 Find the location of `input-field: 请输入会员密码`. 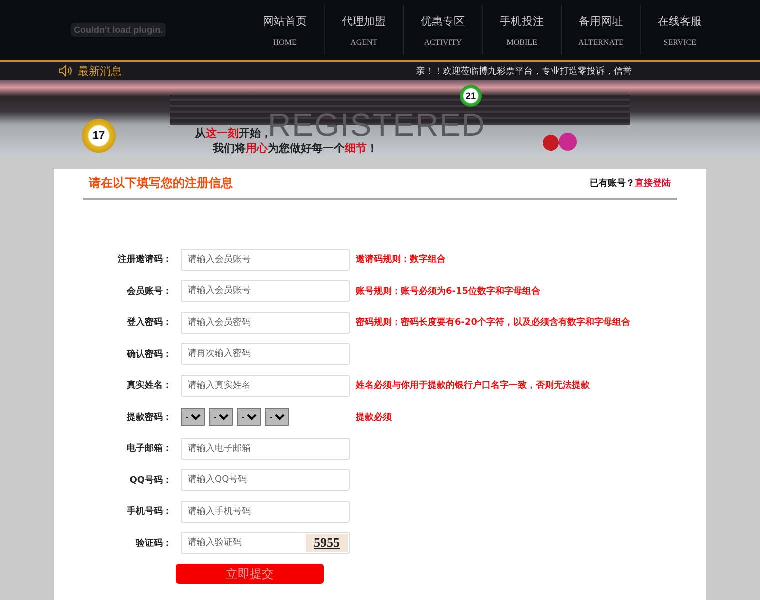

input-field: 请输入会员密码 is located at coordinates (265, 323).